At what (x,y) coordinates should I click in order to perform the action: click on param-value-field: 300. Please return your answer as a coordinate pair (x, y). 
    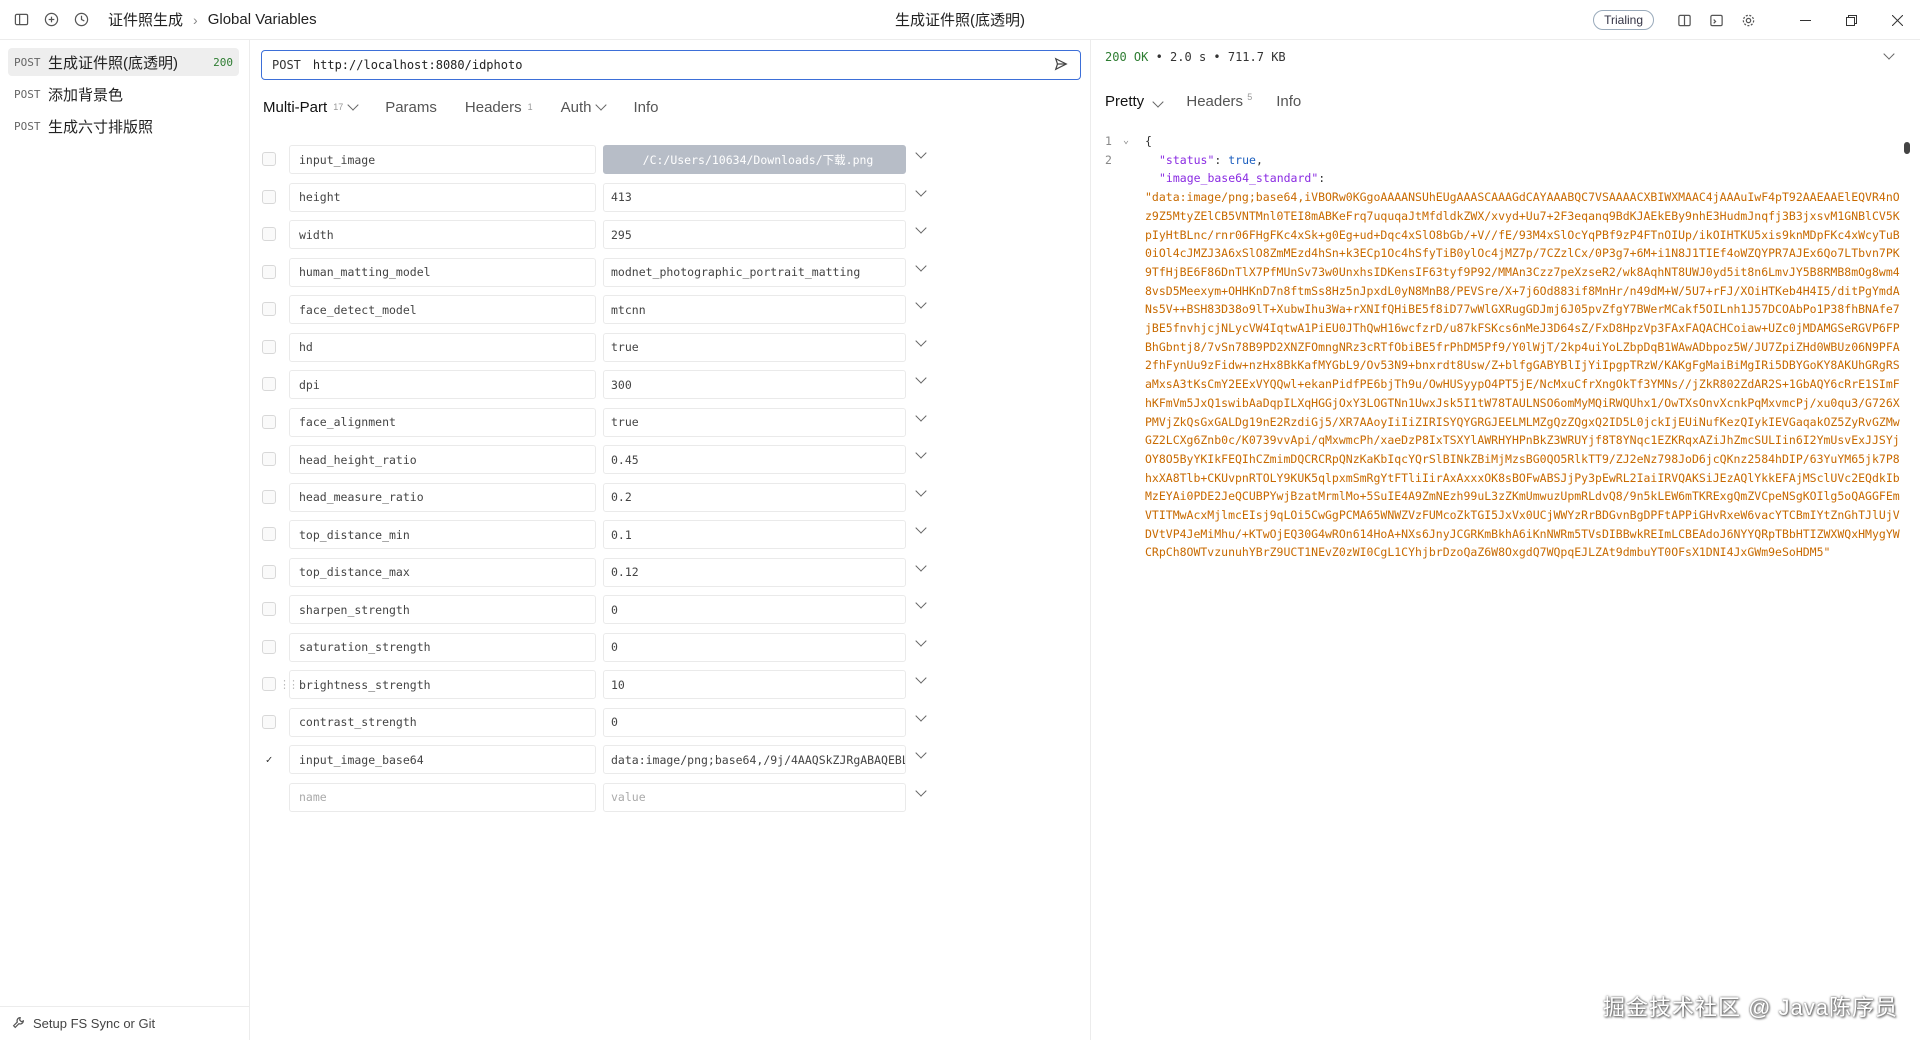
    Looking at the image, I should click on (754, 384).